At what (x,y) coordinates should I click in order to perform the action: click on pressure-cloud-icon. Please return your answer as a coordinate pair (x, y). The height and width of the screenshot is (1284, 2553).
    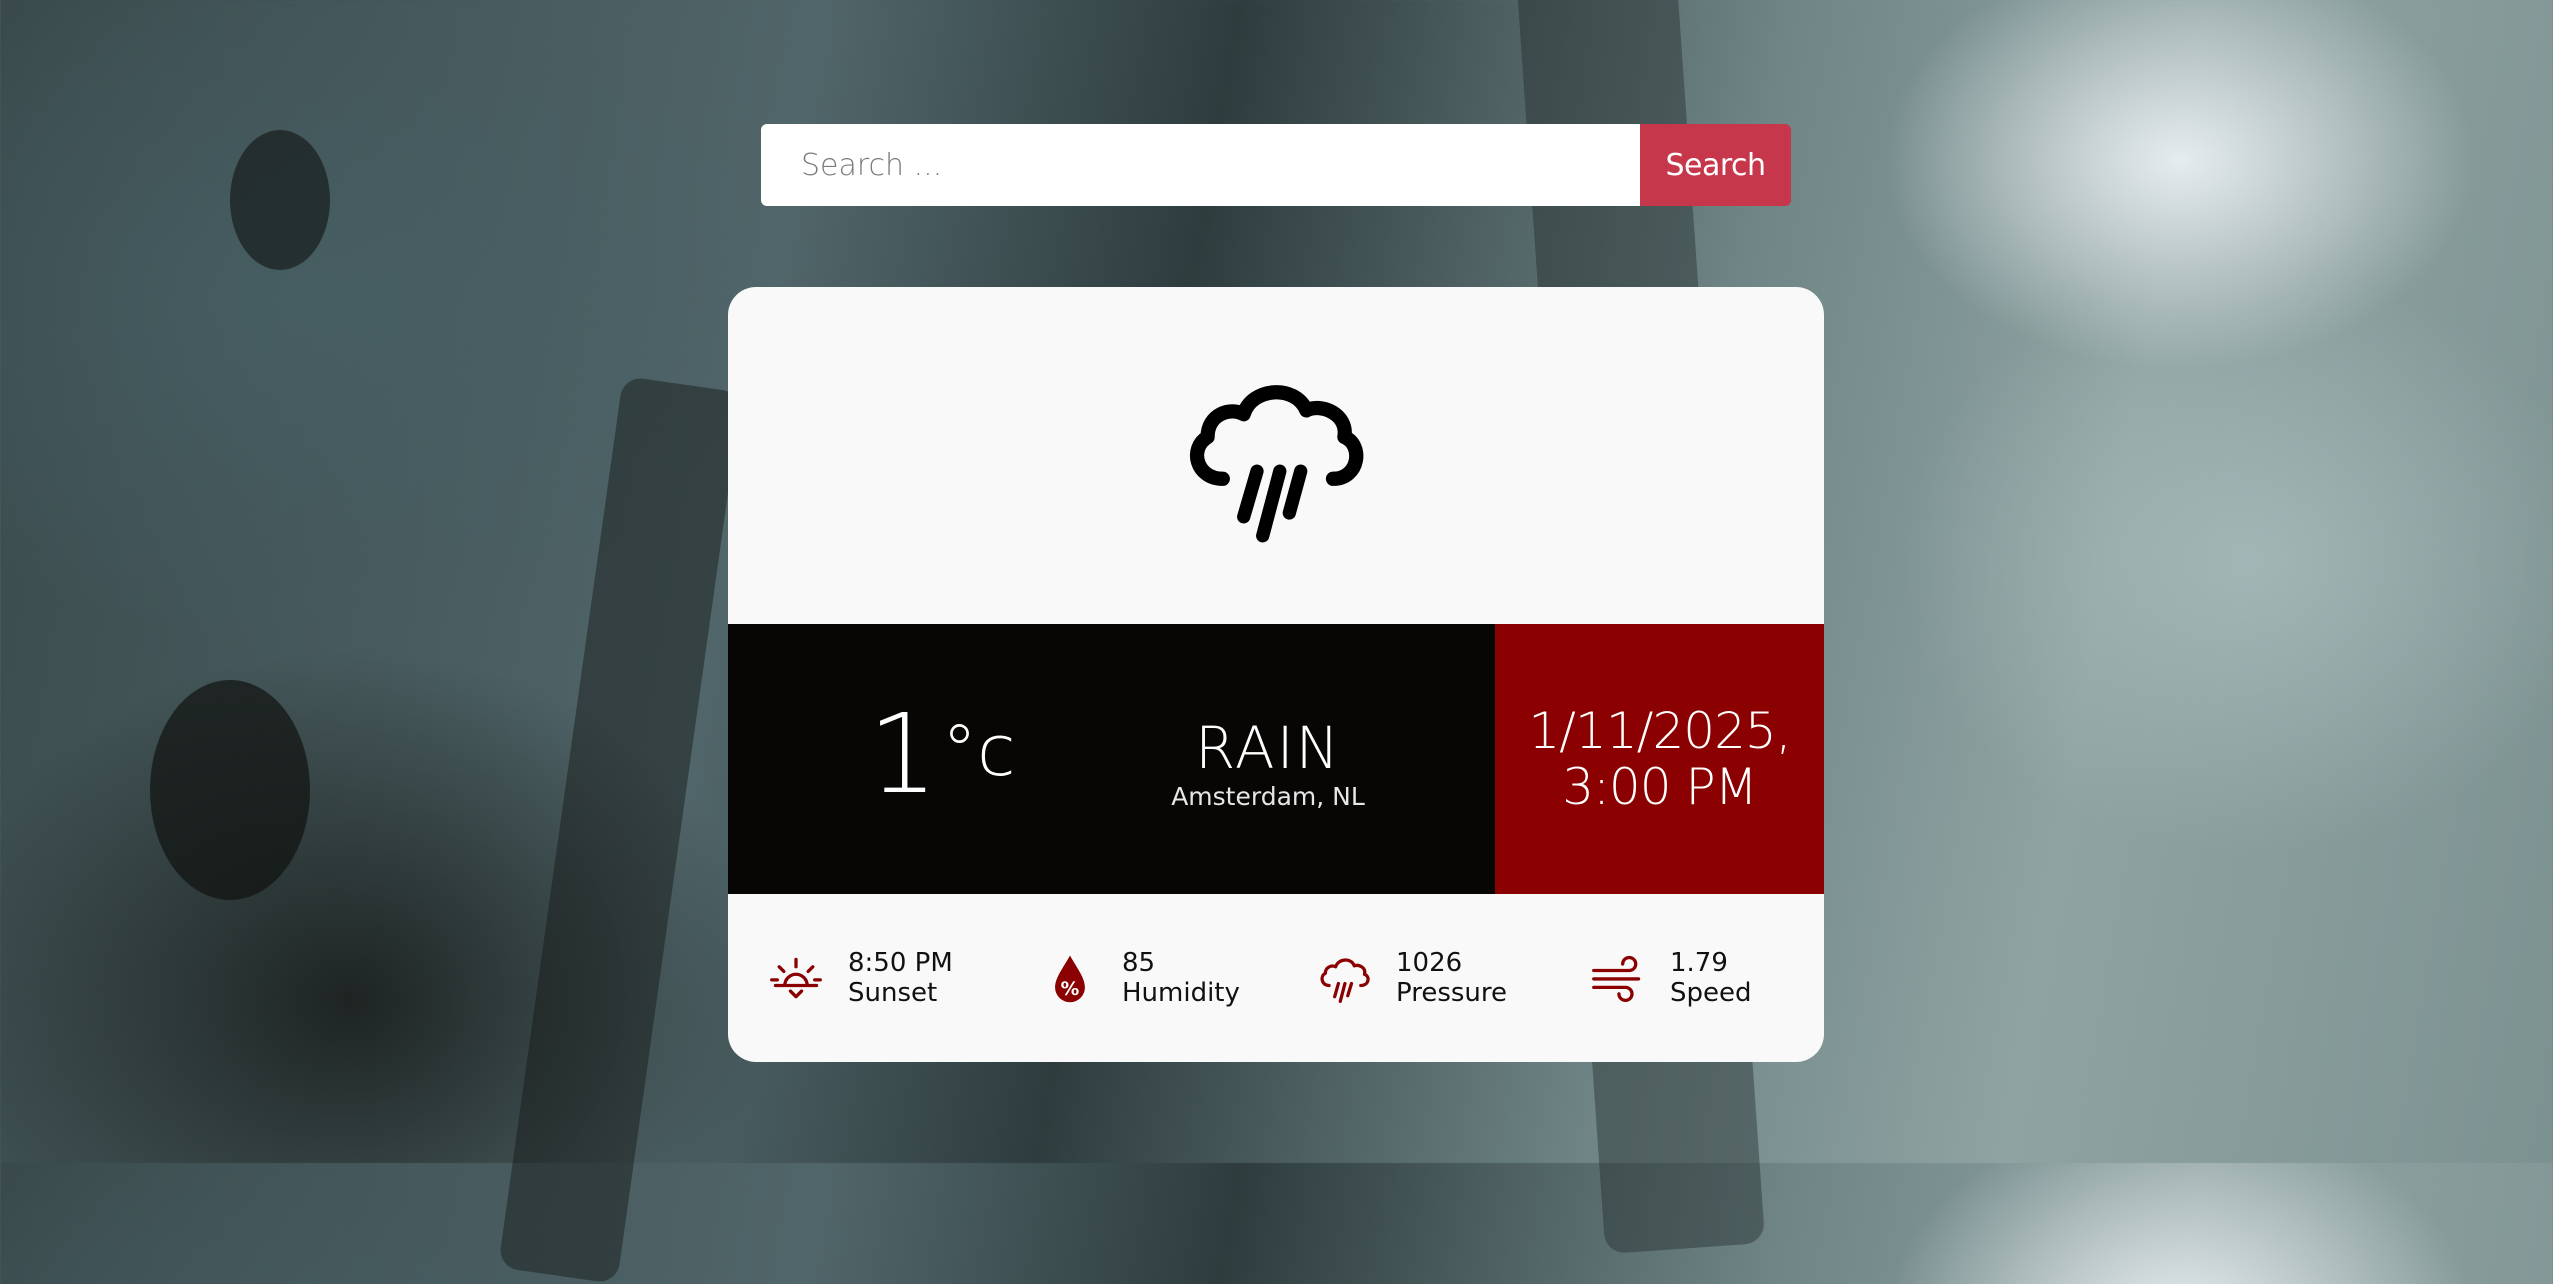
    Looking at the image, I should click on (1344, 978).